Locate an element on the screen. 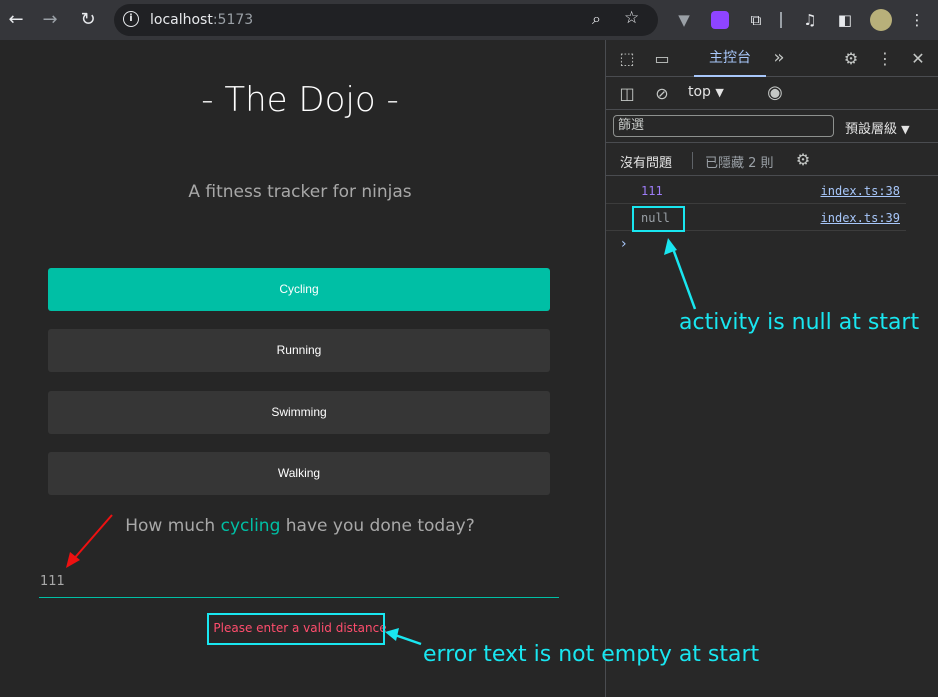 Image resolution: width=938 pixels, height=697 pixels. toolbar-divider is located at coordinates (781, 20).